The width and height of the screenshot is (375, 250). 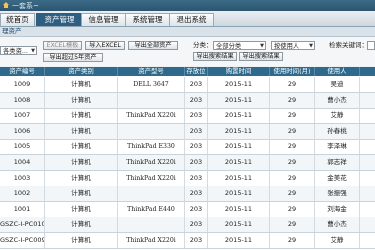 What do you see at coordinates (151, 209) in the screenshot?
I see `cell-model: ThinkPad E440` at bounding box center [151, 209].